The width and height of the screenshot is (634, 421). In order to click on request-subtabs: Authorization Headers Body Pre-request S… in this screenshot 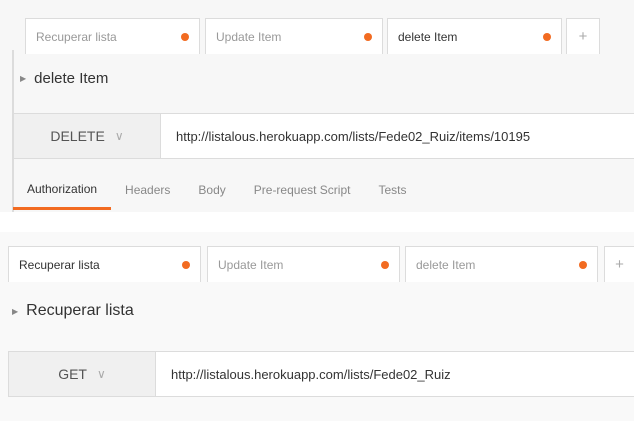, I will do `click(323, 190)`.